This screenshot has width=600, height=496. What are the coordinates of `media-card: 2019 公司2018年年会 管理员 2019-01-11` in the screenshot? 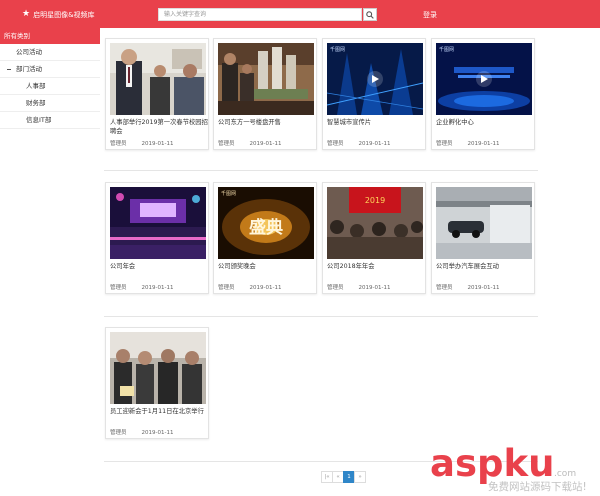 It's located at (374, 238).